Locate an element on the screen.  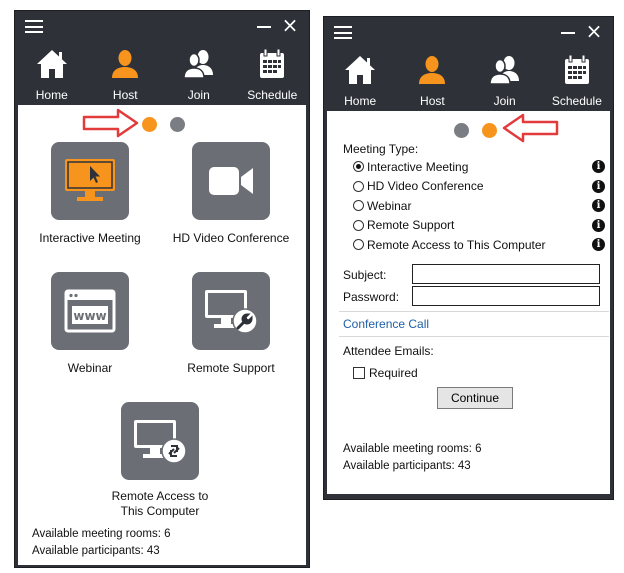
radio-remote-access is located at coordinates (358, 245).